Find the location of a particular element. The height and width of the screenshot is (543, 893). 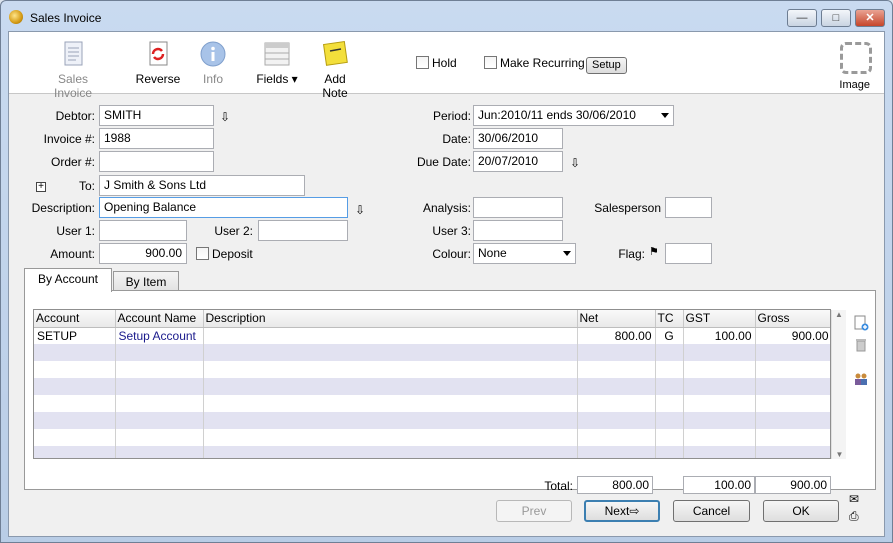

fields-dropdown: Fields ▾ is located at coordinates (277, 63).